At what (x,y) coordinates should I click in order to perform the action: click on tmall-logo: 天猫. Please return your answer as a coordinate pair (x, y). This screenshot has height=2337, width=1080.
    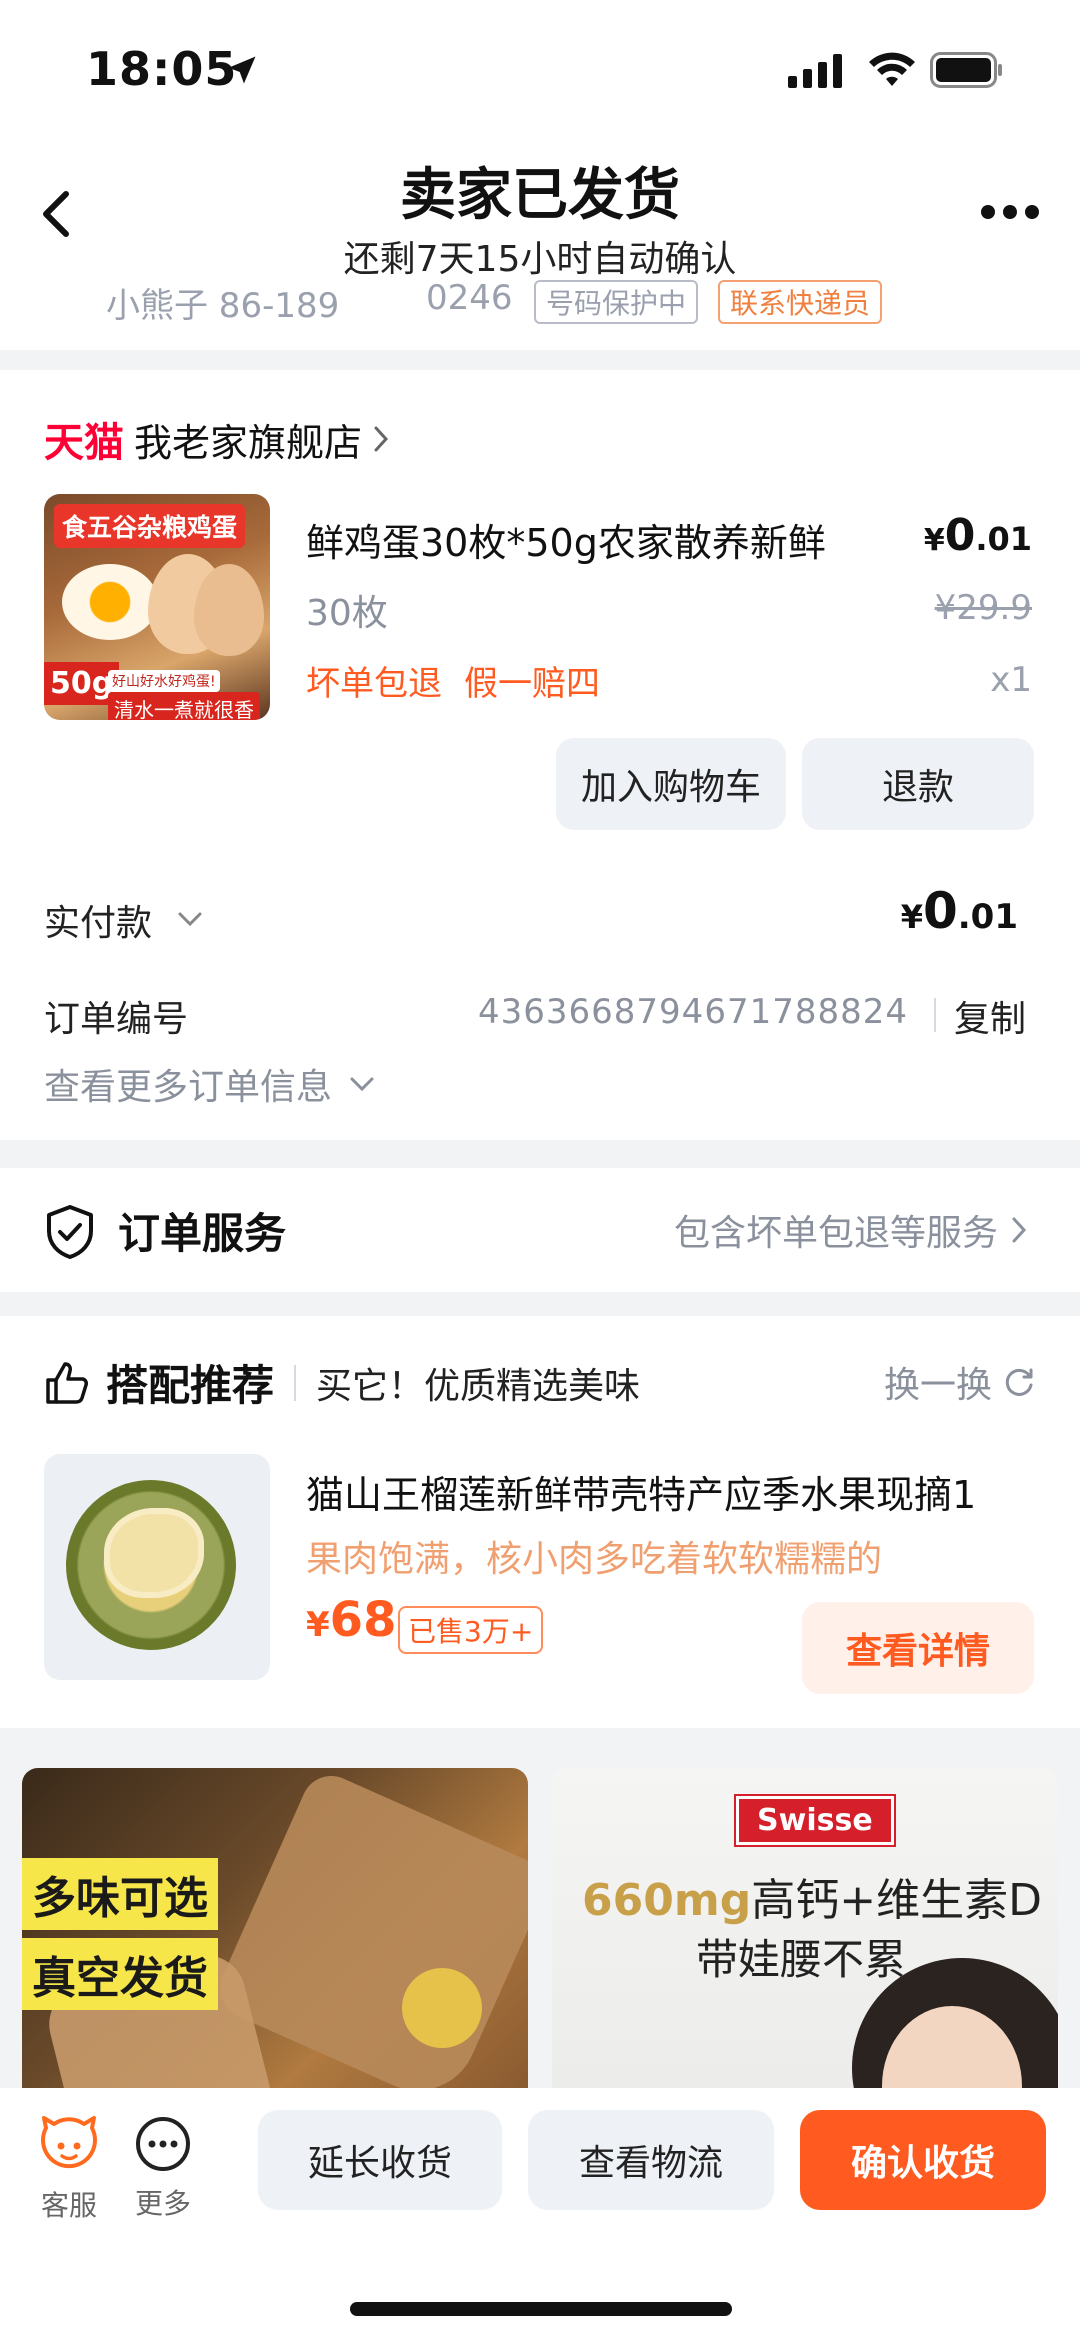
    Looking at the image, I should click on (84, 443).